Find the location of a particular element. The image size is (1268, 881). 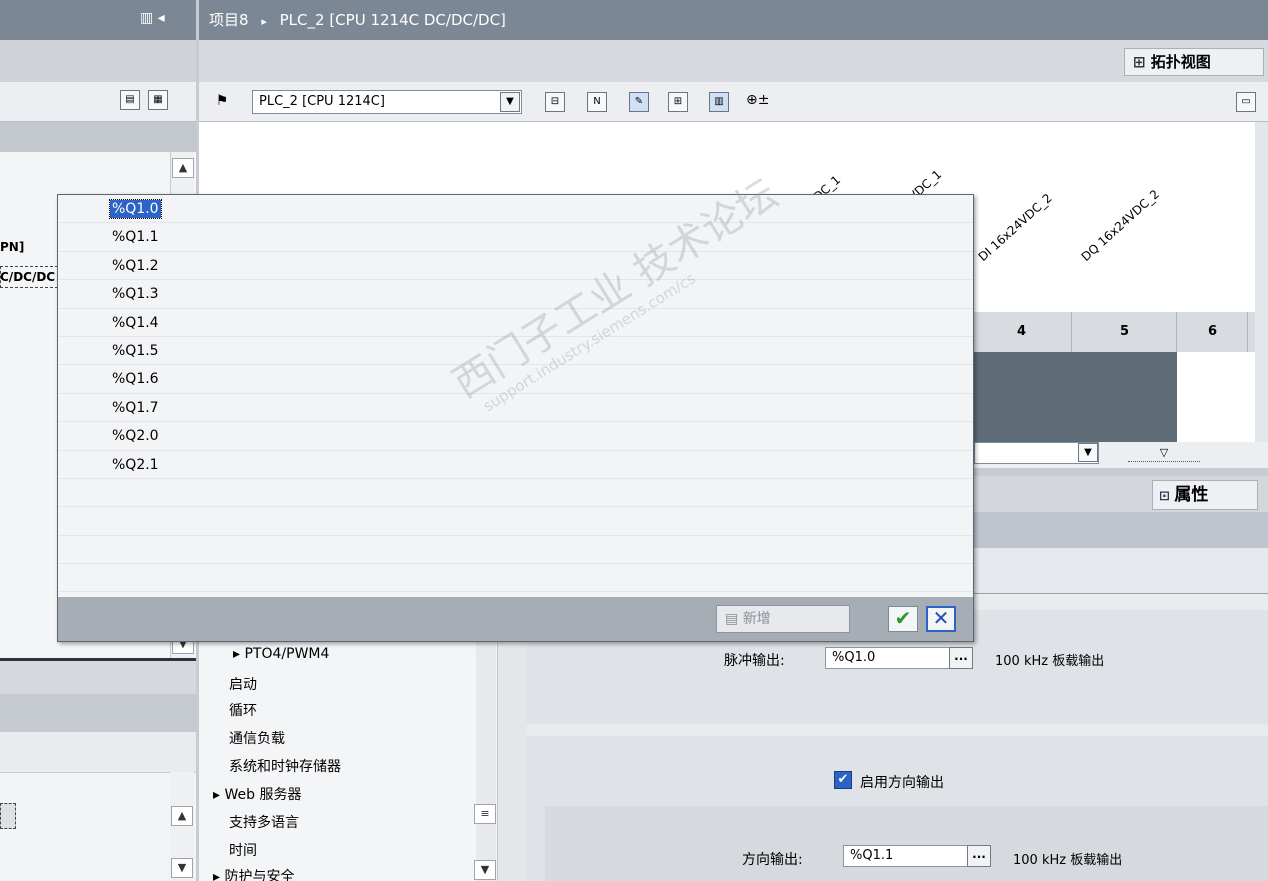

details-view-header is located at coordinates (98, 713).